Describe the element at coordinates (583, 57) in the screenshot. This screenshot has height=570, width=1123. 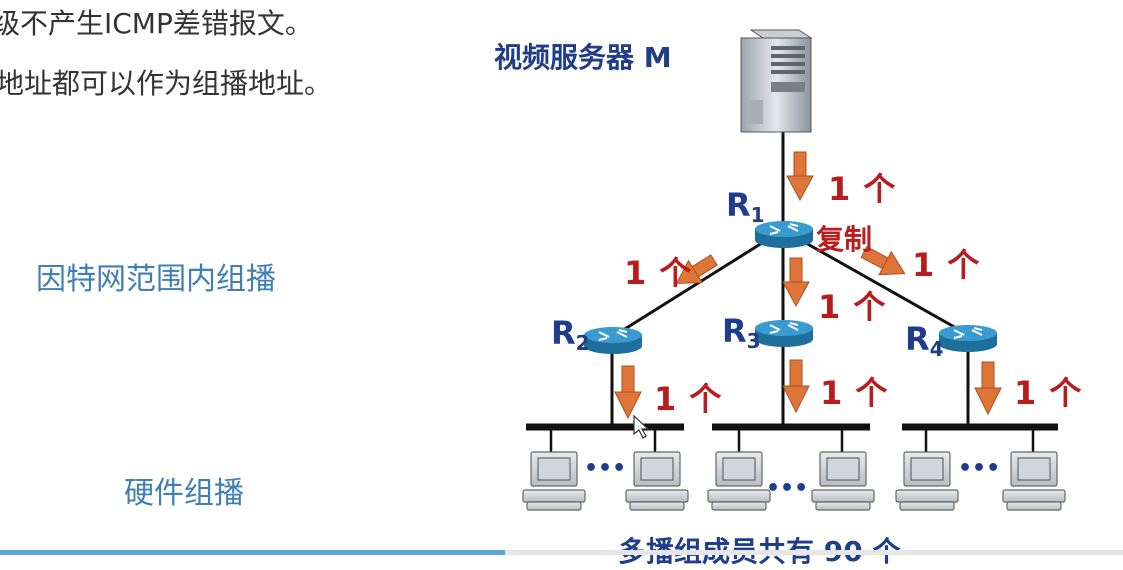
I see `server-label: 视频服务器 M` at that location.